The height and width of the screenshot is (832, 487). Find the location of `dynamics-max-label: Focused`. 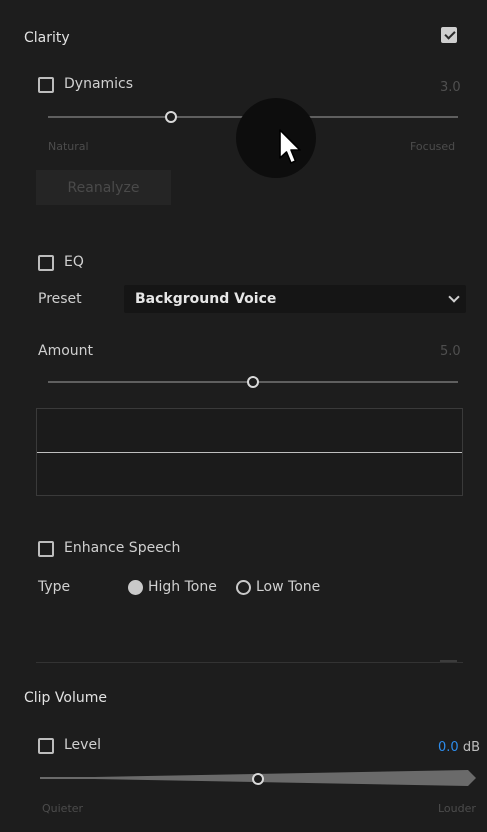

dynamics-max-label: Focused is located at coordinates (433, 146).